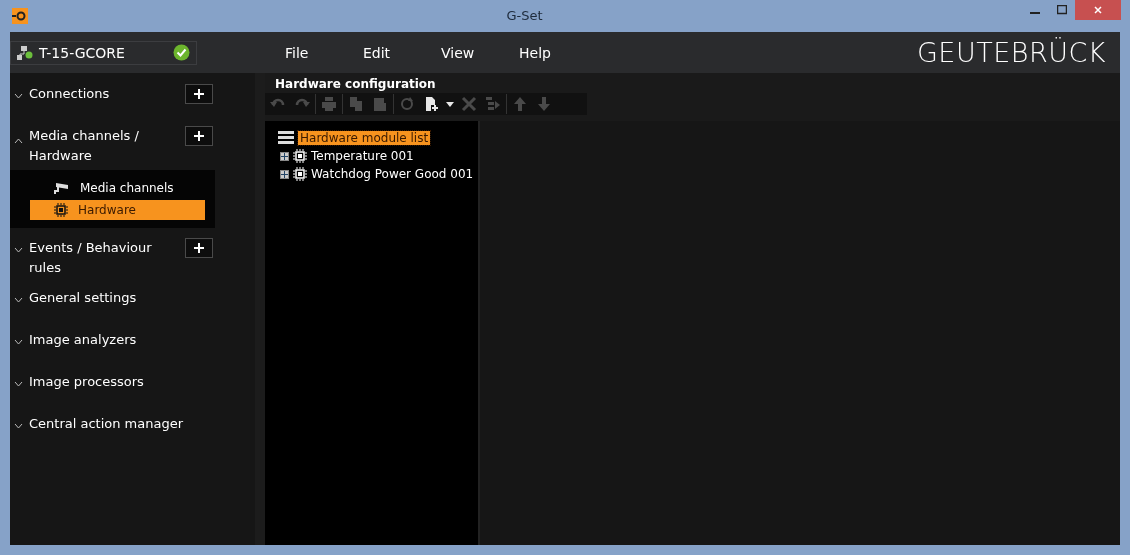 The image size is (1130, 555). What do you see at coordinates (402, 52) in the screenshot?
I see `menu-item: Edit` at bounding box center [402, 52].